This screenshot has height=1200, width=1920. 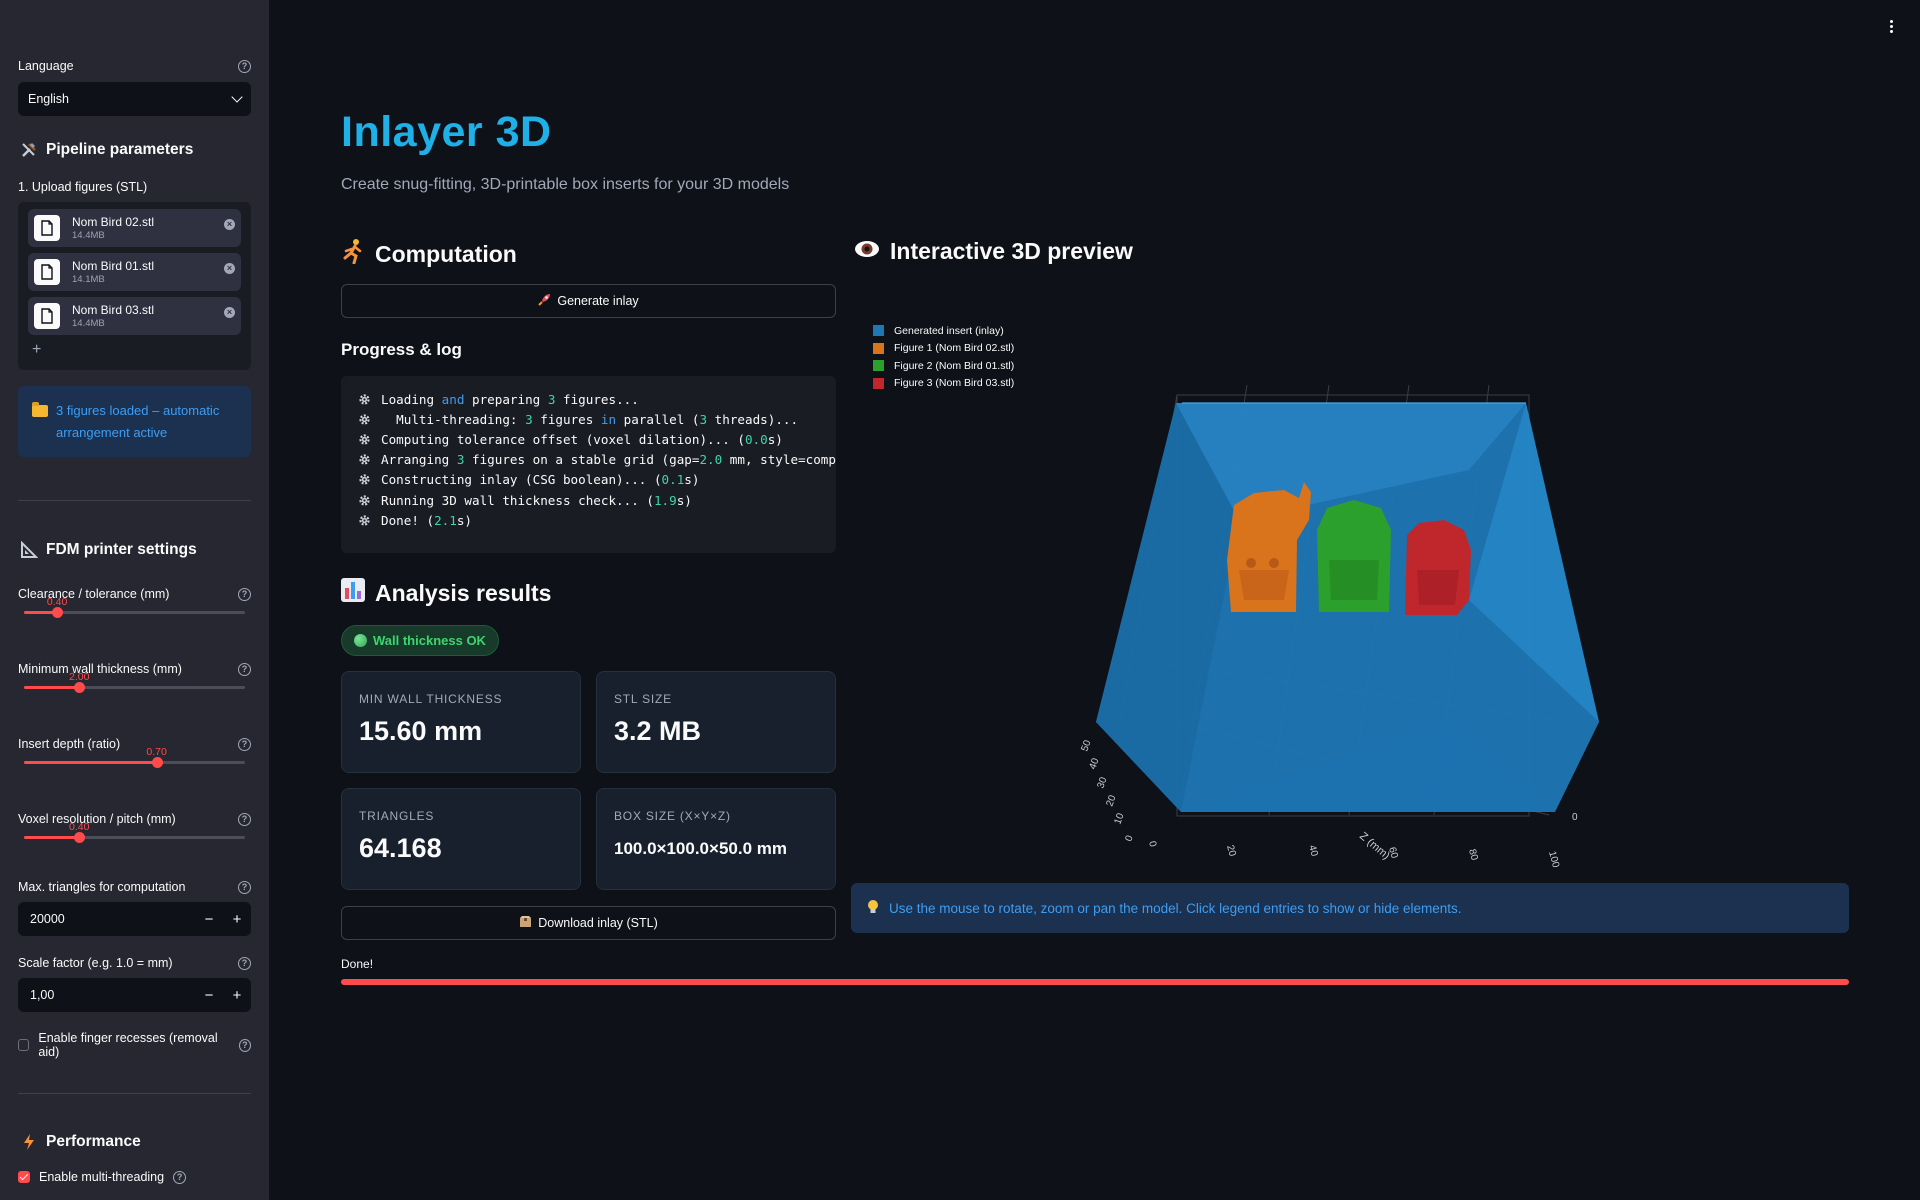 I want to click on max-triangles-row: Max. triangles for computation ?, so click(x=134, y=887).